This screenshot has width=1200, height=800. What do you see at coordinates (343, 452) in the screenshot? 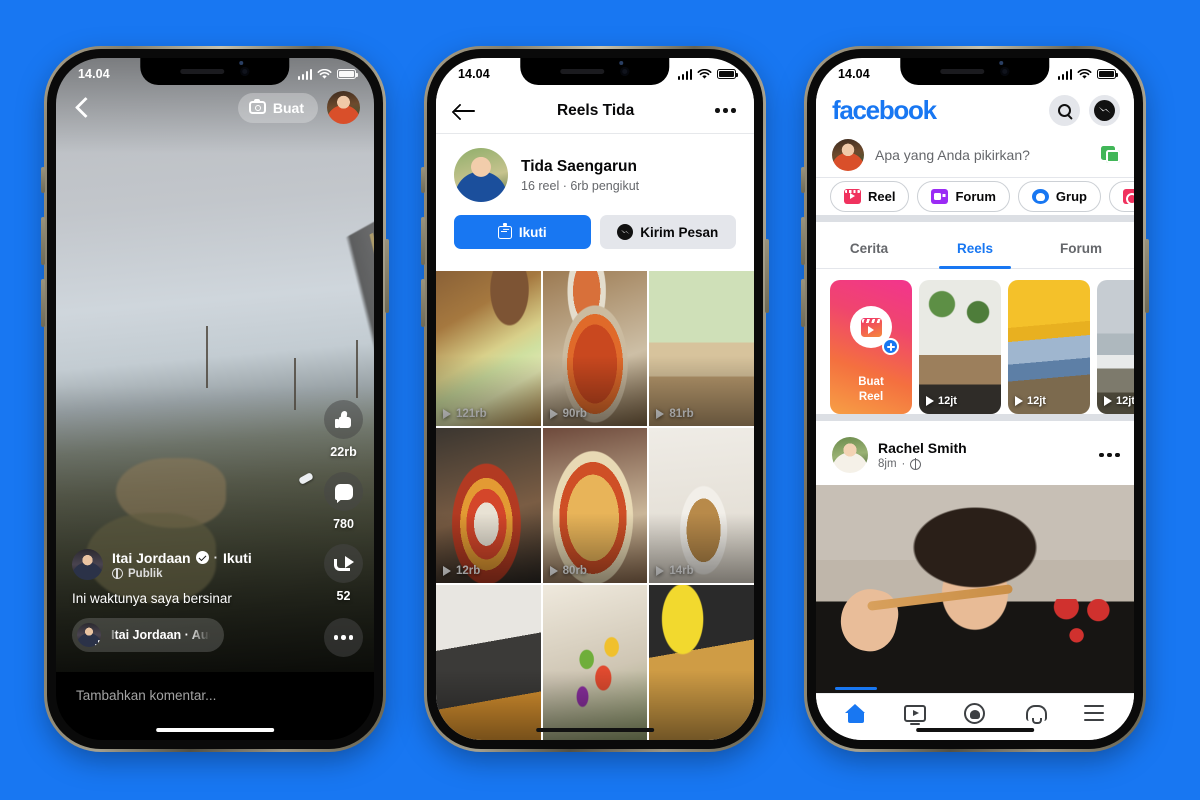
I see `like-count: 22rb` at bounding box center [343, 452].